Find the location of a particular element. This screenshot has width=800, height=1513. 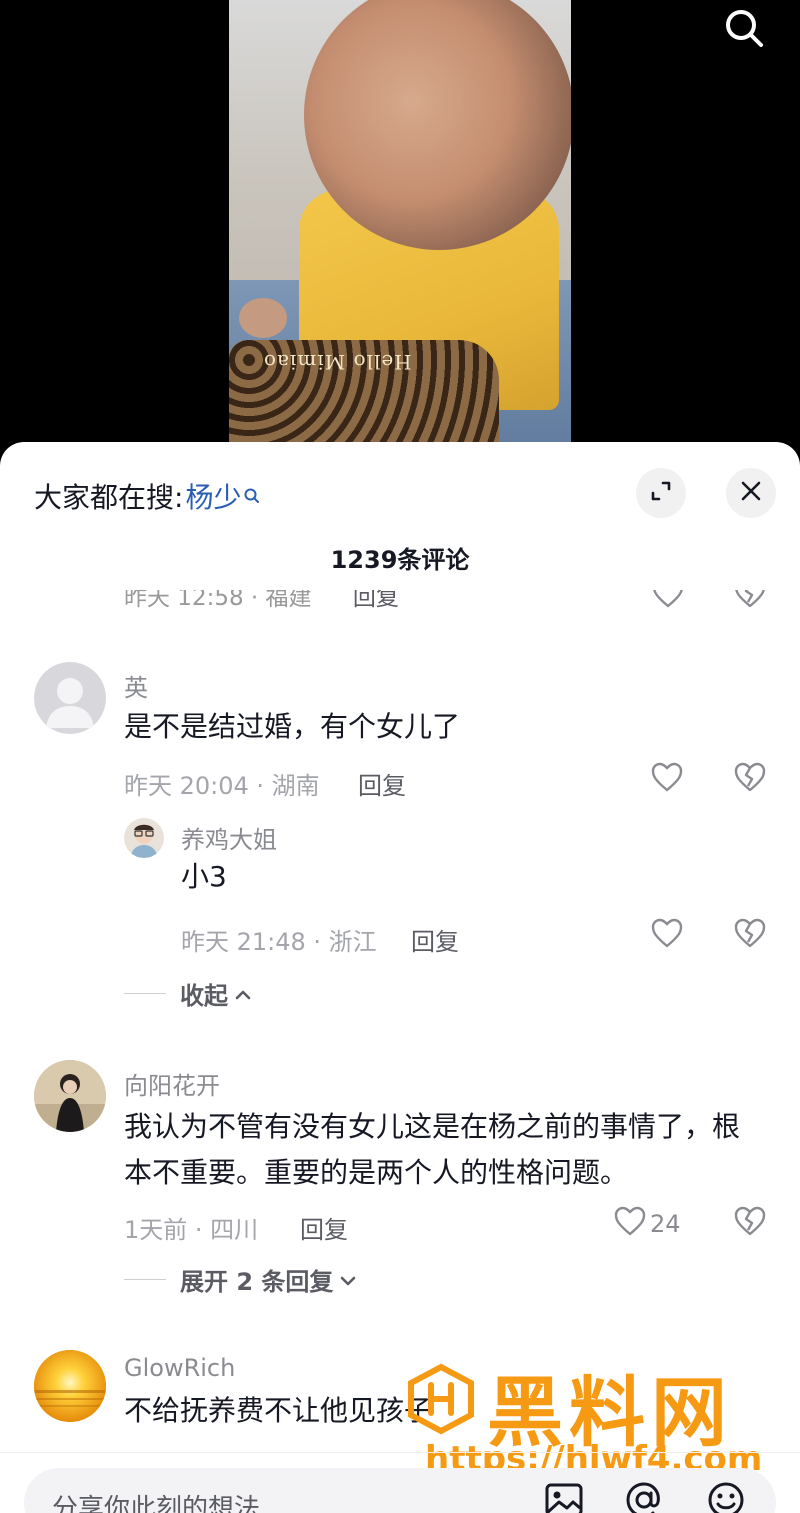

like-count: 24 is located at coordinates (665, 1224).